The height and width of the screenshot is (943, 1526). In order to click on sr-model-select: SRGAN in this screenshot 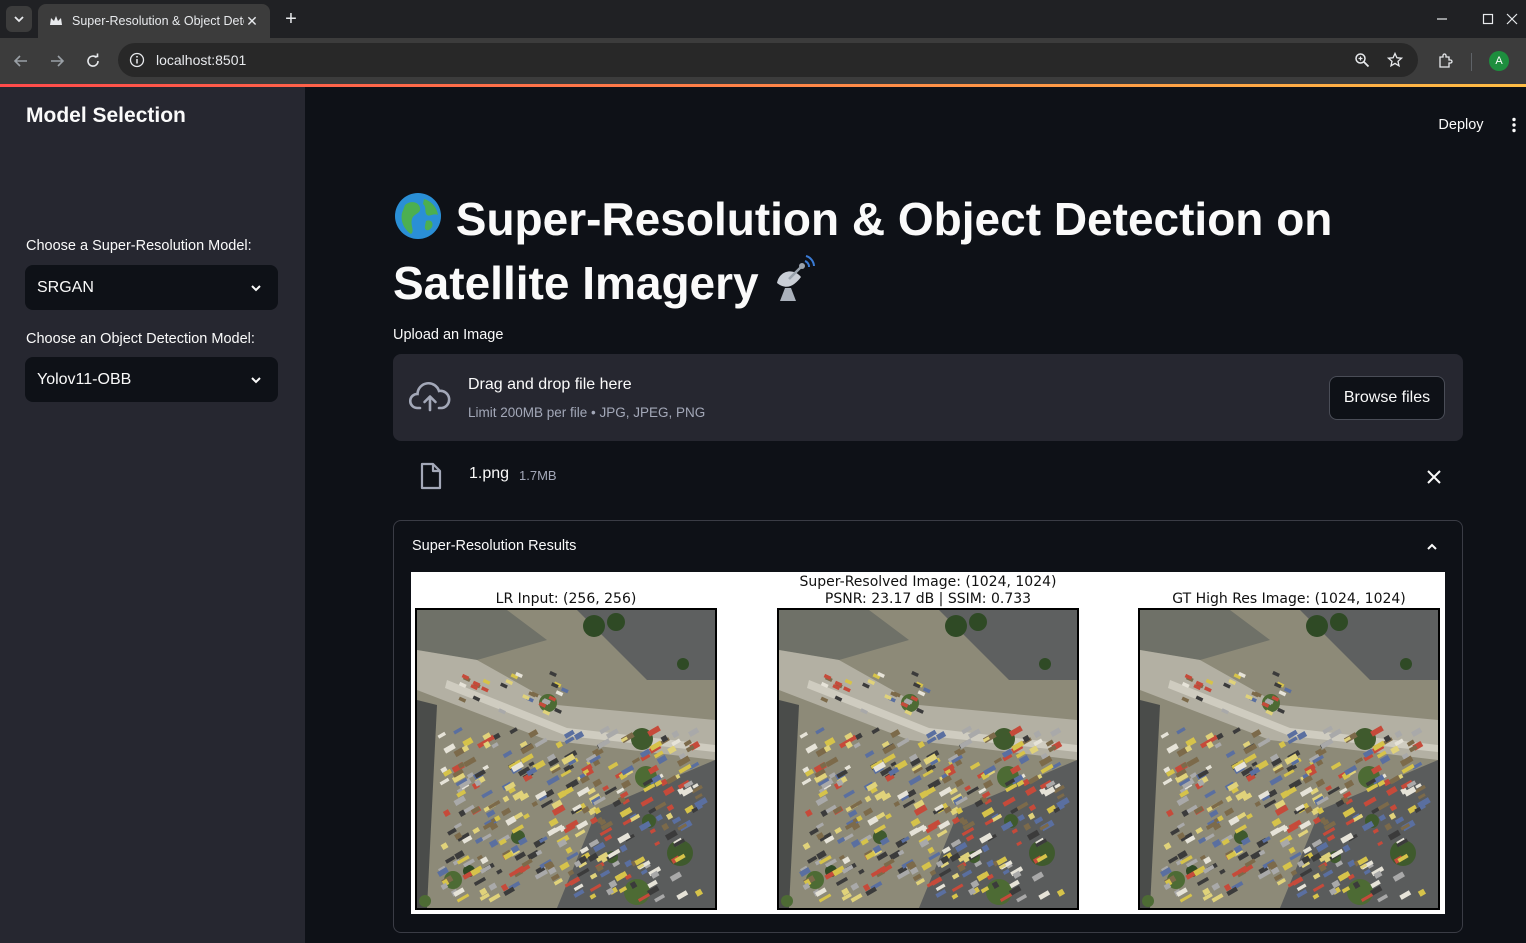, I will do `click(151, 287)`.